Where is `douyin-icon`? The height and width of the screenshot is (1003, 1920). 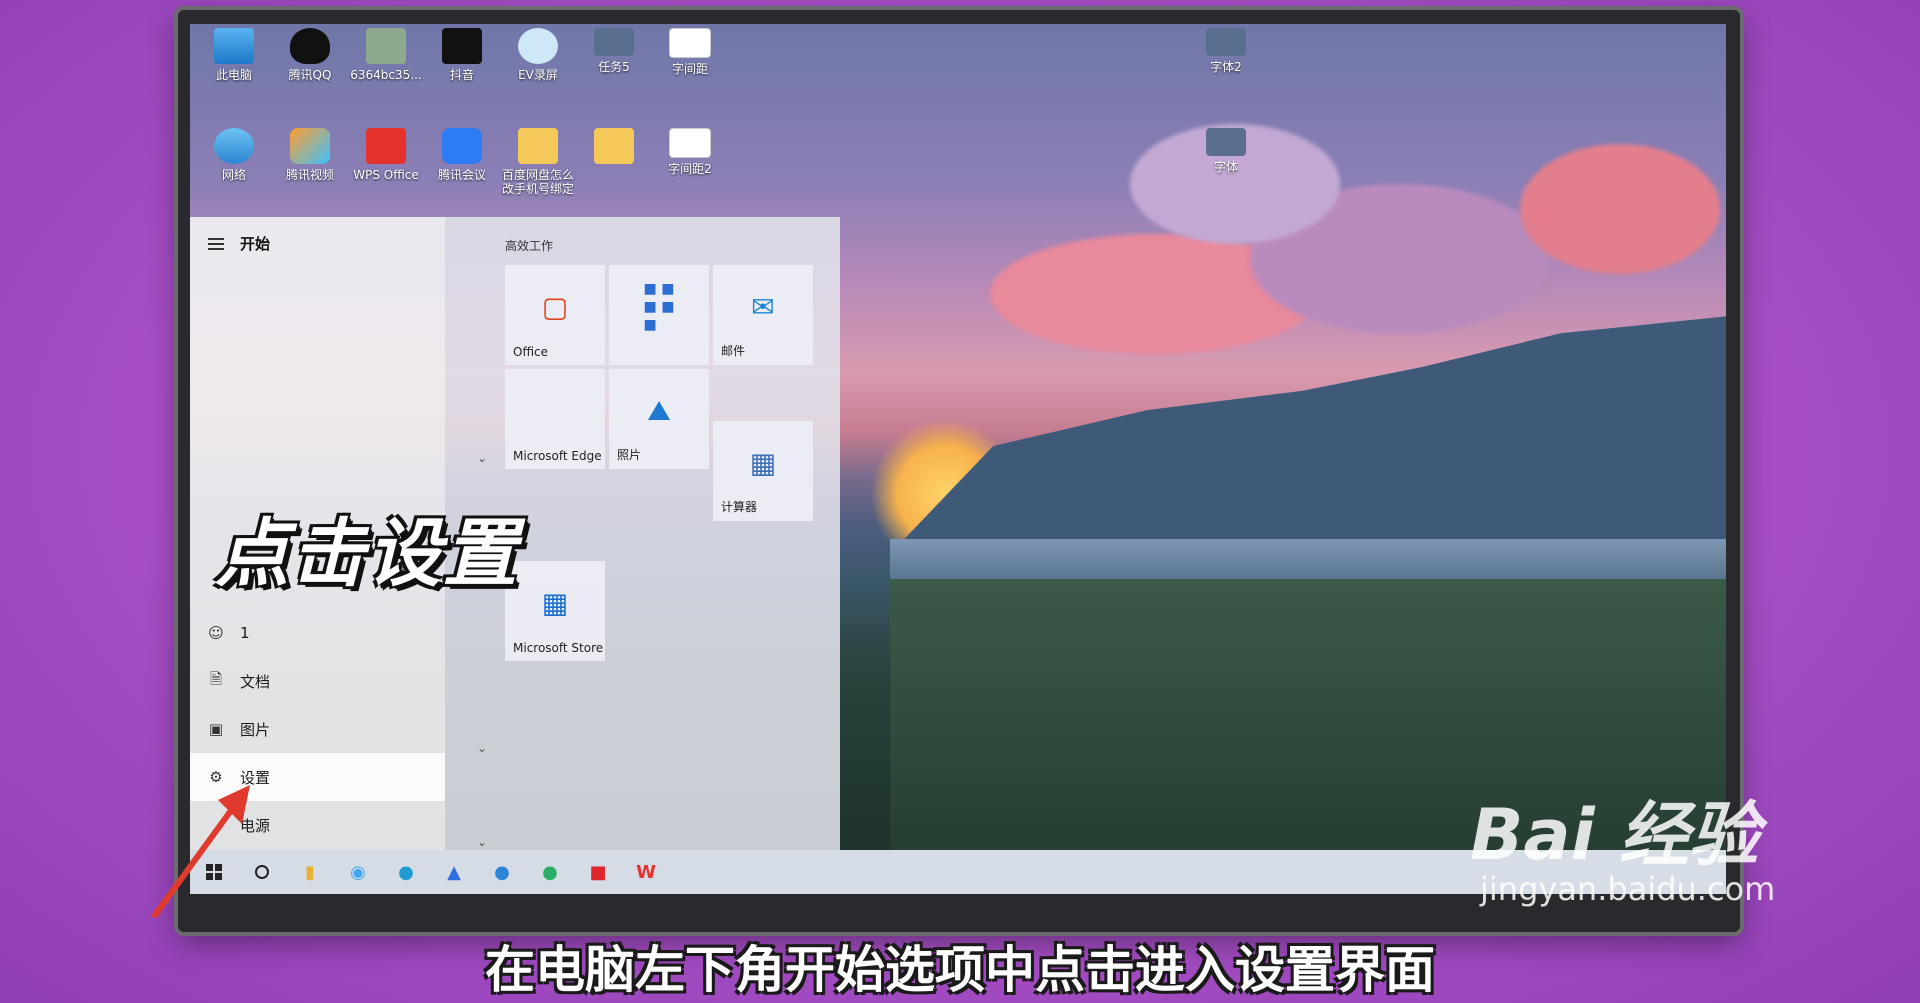
douyin-icon is located at coordinates (462, 46).